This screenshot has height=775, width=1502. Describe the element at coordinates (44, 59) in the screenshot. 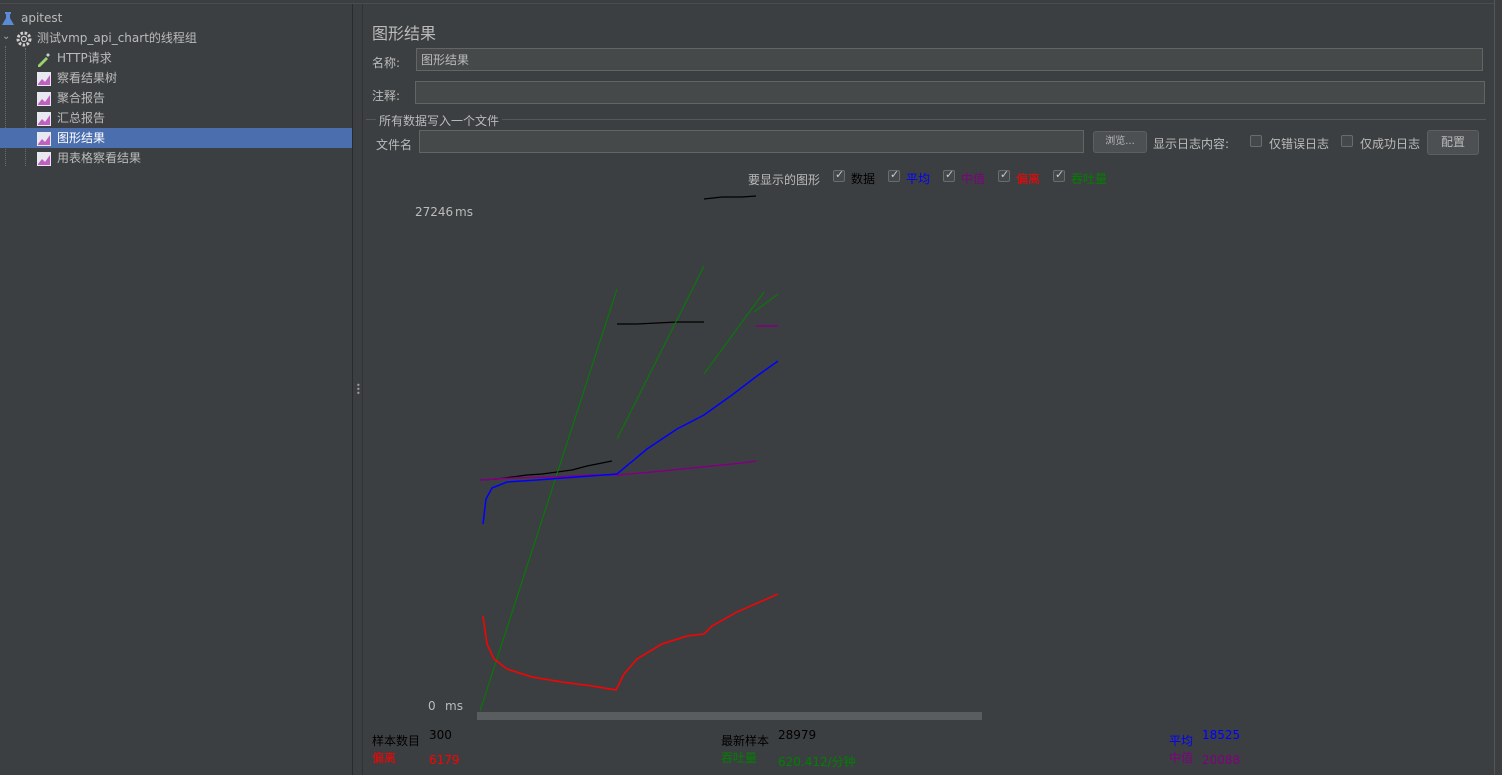

I see `pipette-icon` at that location.